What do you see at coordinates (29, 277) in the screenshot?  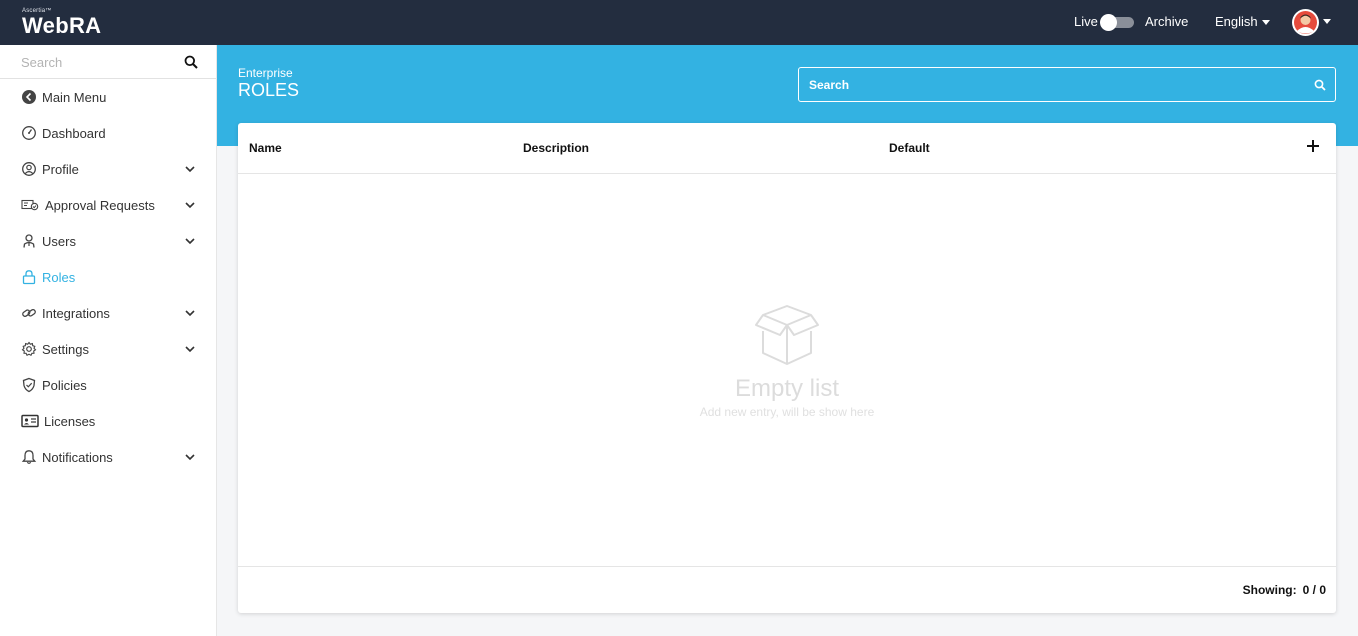 I see `lock-icon` at bounding box center [29, 277].